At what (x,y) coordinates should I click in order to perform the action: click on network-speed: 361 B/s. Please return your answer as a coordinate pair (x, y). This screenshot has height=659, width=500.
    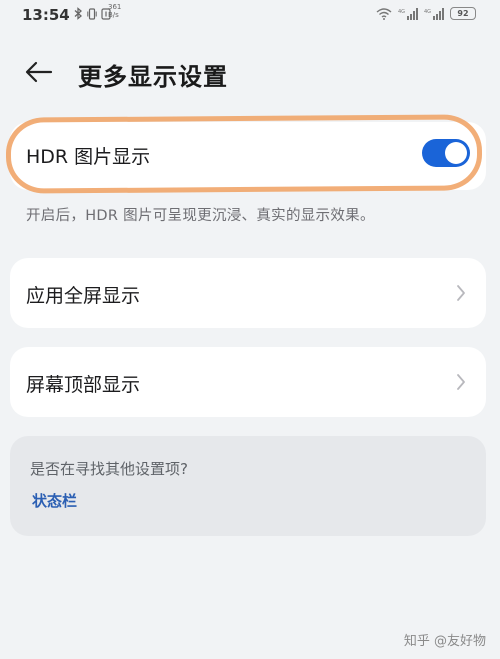
    Looking at the image, I should click on (118, 11).